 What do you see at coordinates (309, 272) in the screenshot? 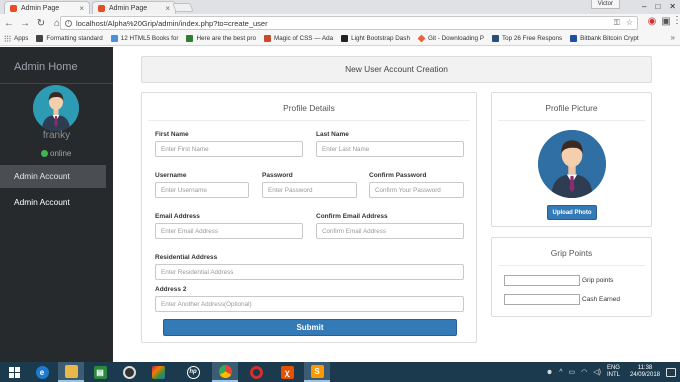
I see `residential-address-input` at bounding box center [309, 272].